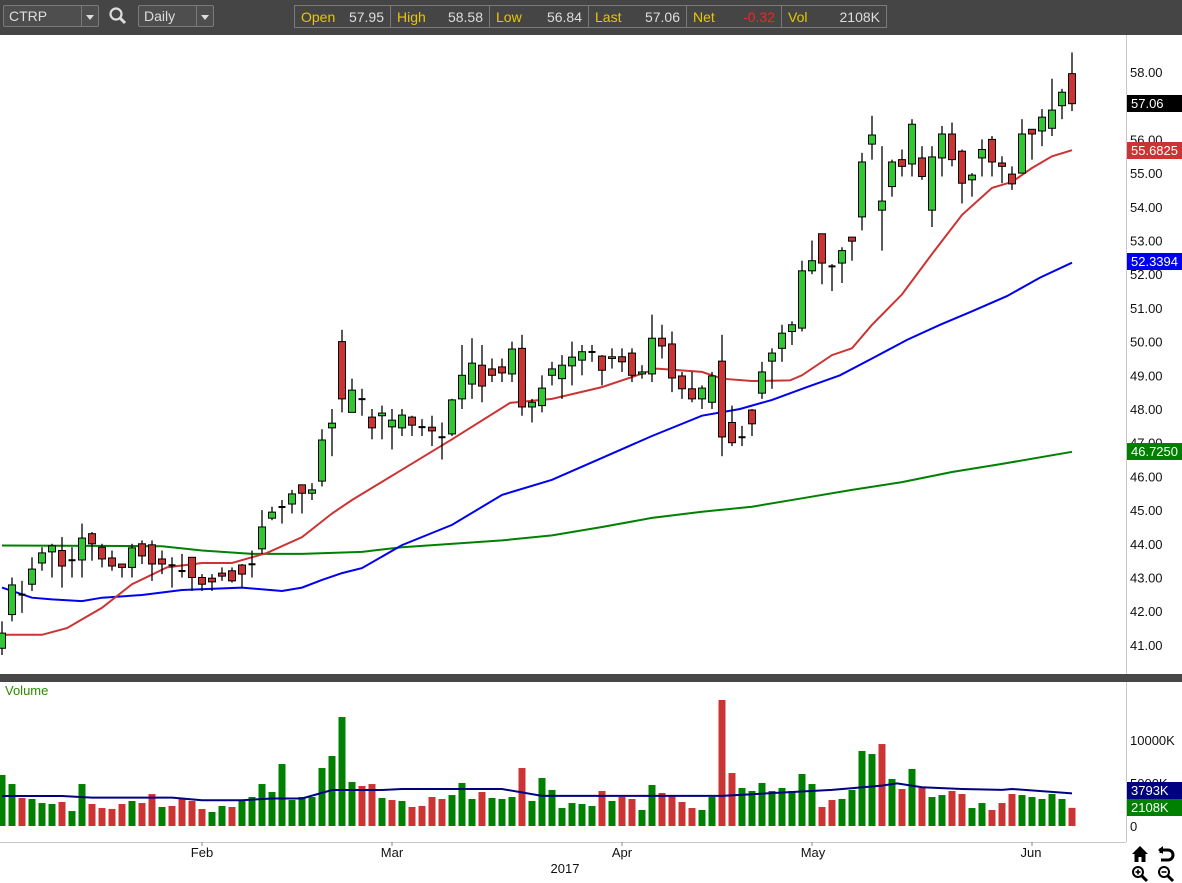 The height and width of the screenshot is (883, 1182). Describe the element at coordinates (159, 16) in the screenshot. I see `interval-select: Daily` at that location.